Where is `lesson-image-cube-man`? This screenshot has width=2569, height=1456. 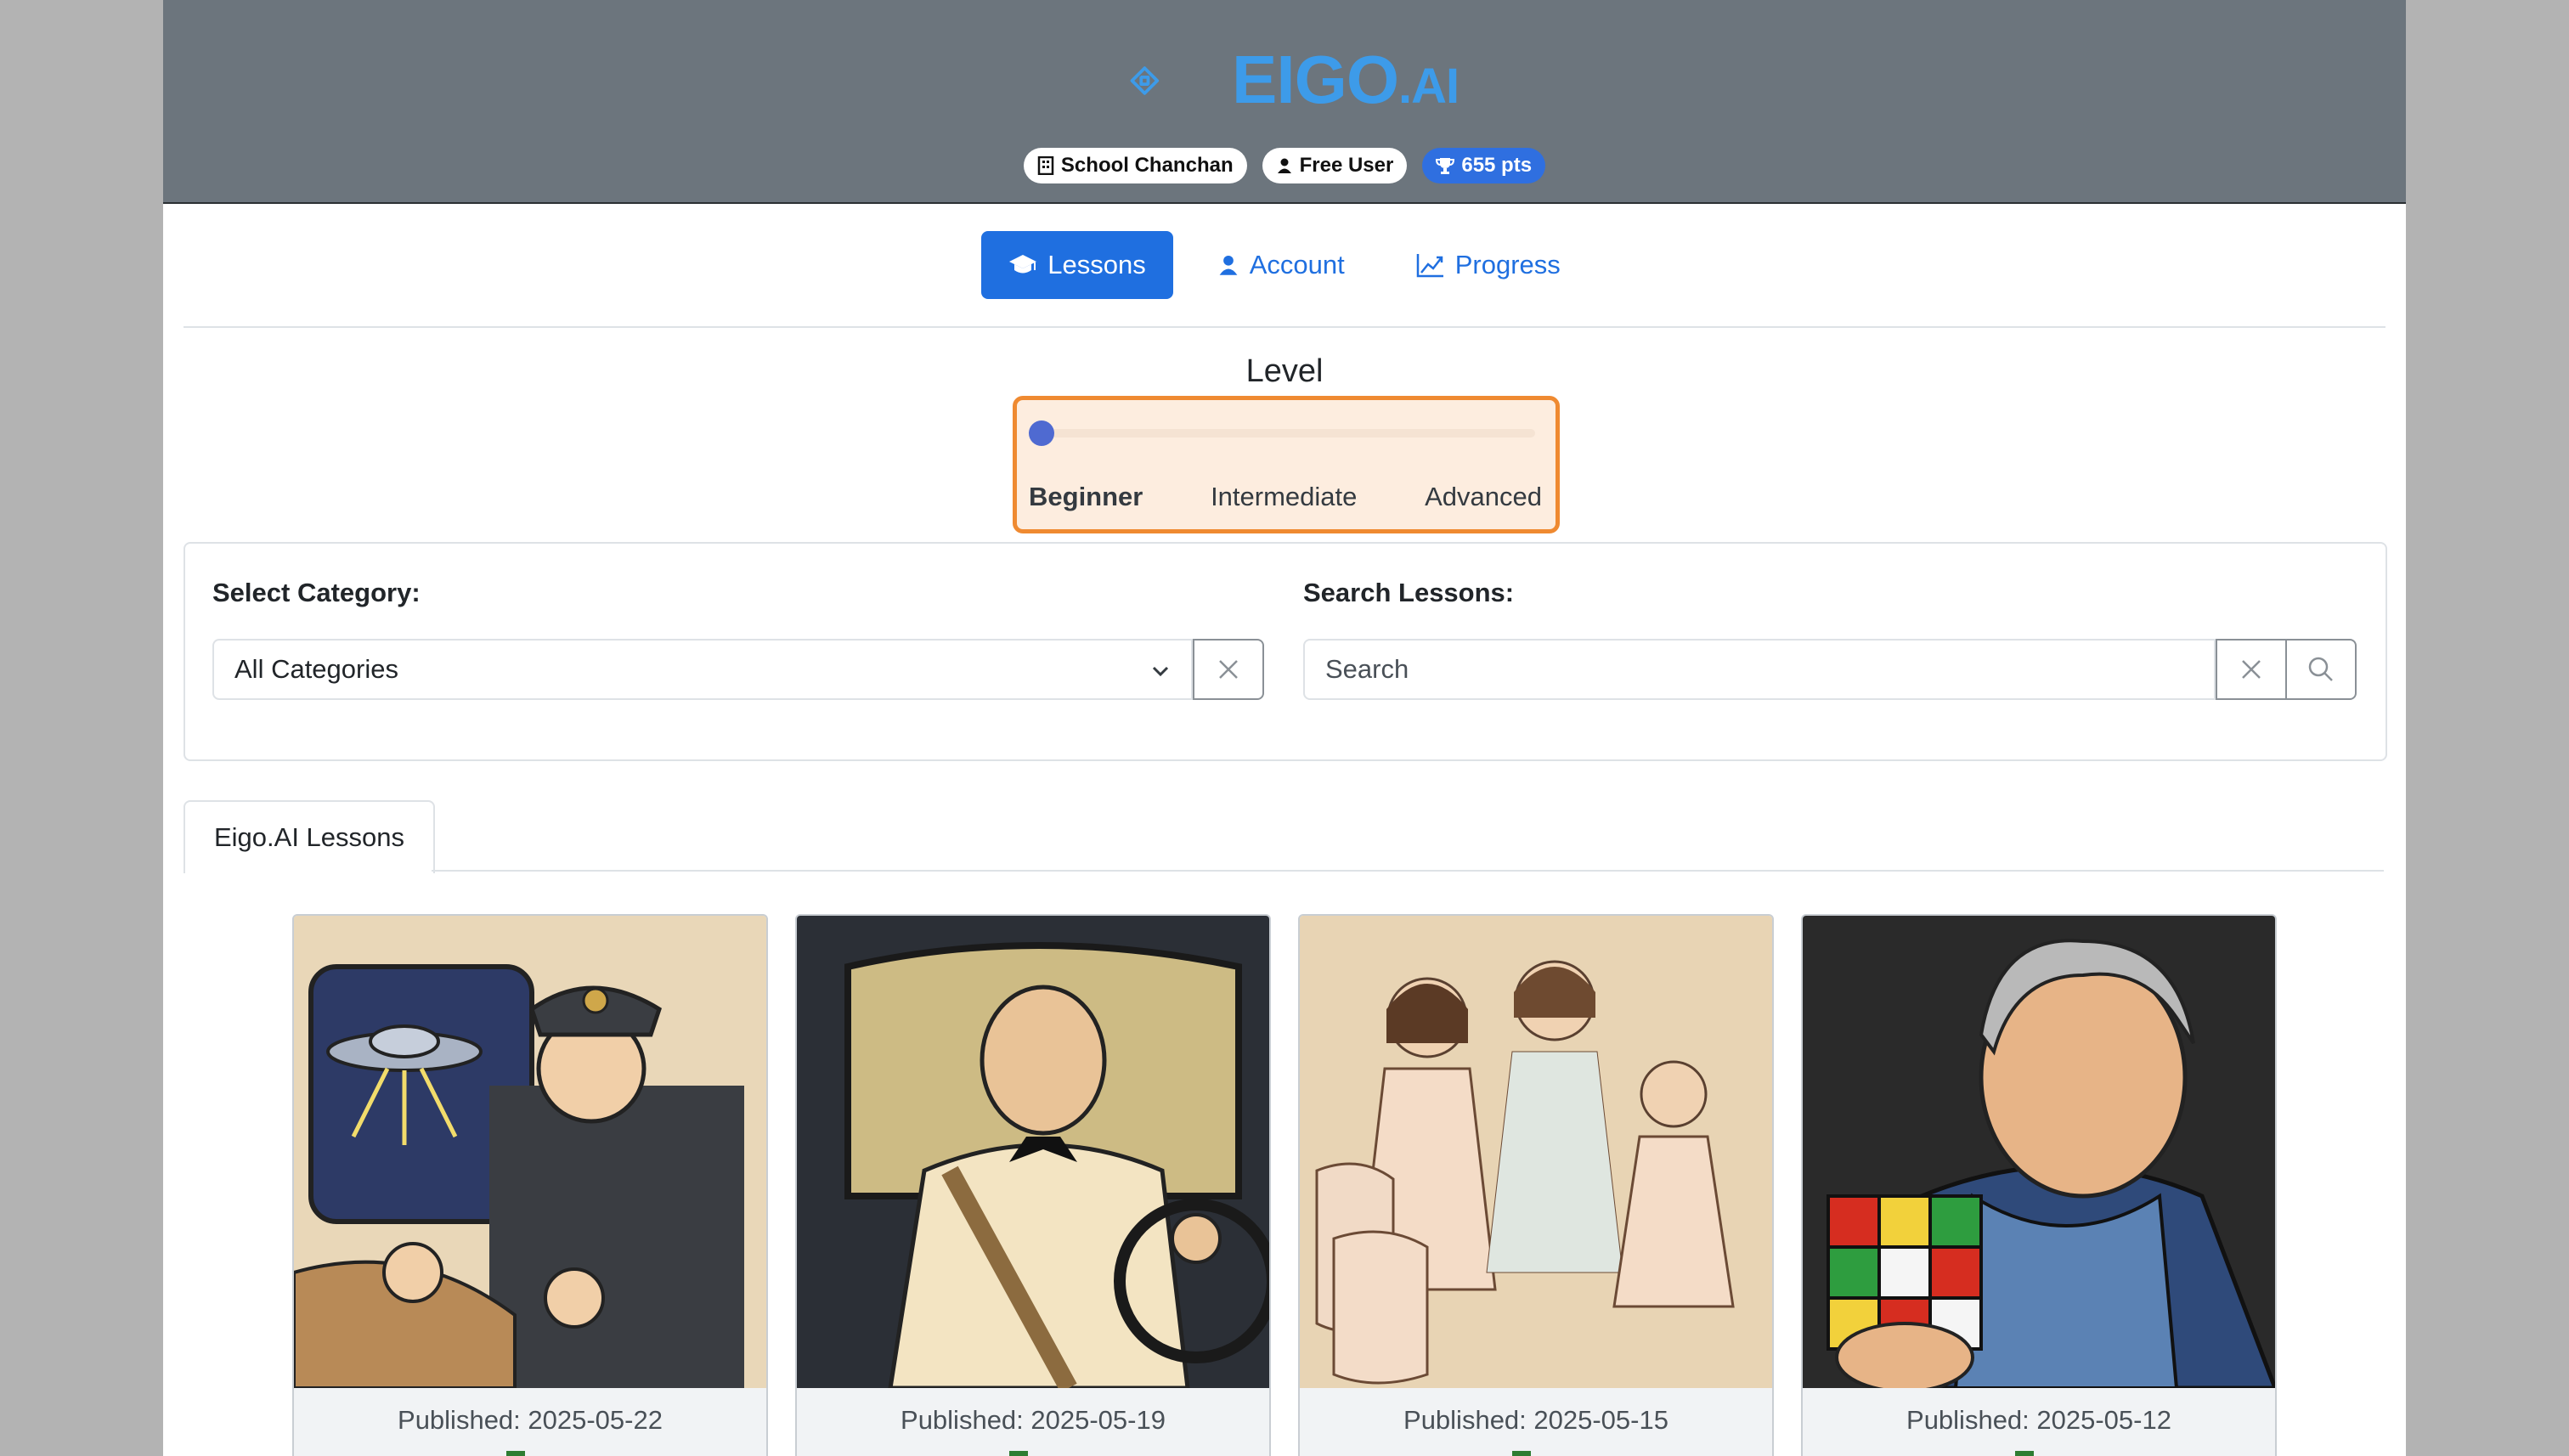
lesson-image-cube-man is located at coordinates (2039, 1152).